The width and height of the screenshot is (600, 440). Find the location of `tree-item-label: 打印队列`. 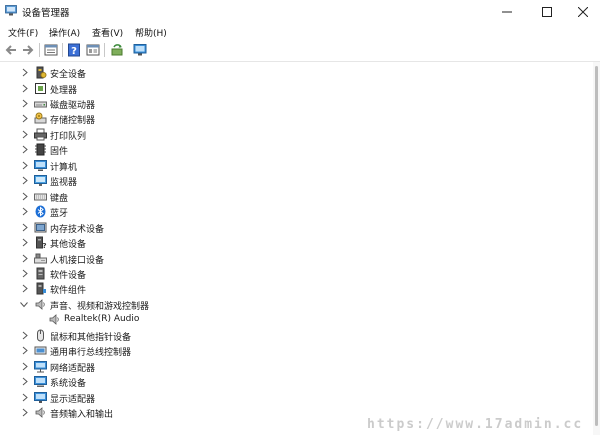

tree-item-label: 打印队列 is located at coordinates (68, 137).